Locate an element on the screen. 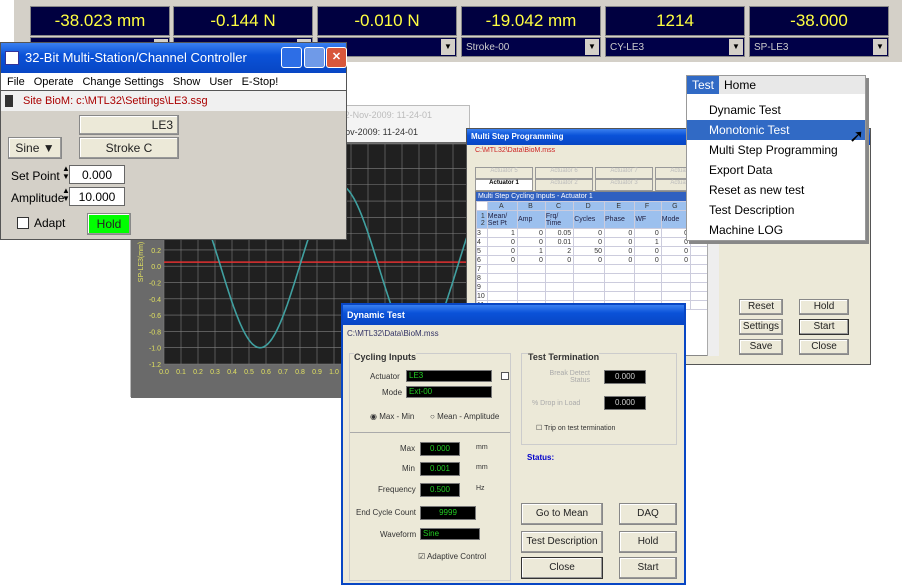 The width and height of the screenshot is (902, 585). menu-item-dynamic-test: Dynamic Test is located at coordinates (776, 110).